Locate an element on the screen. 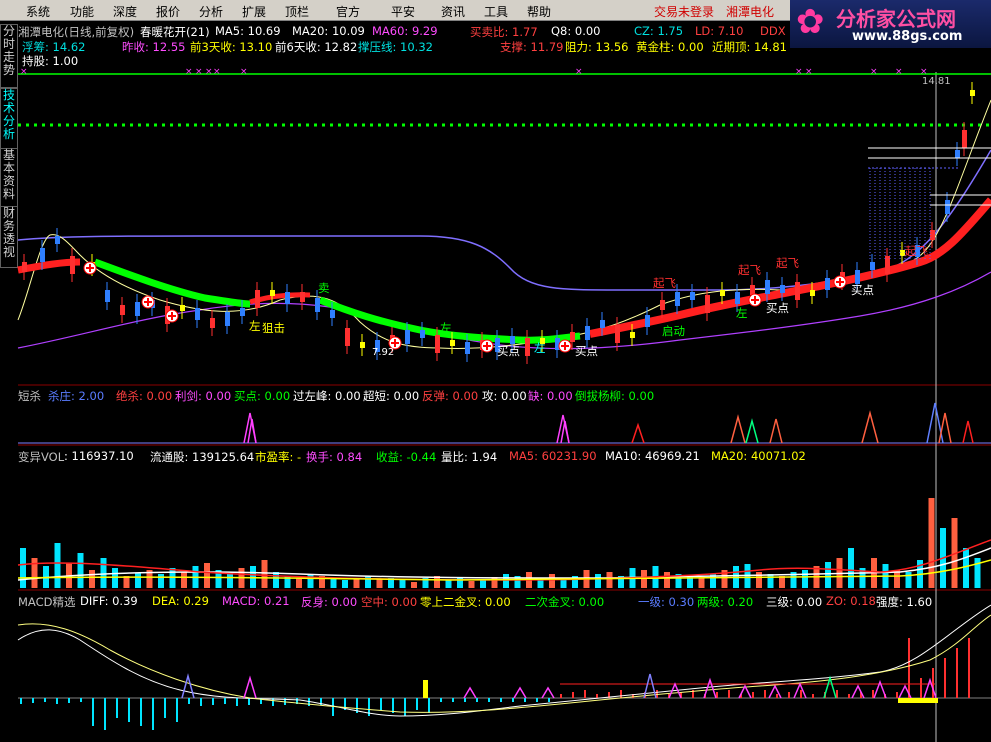  annotation: 启动 is located at coordinates (673, 331).